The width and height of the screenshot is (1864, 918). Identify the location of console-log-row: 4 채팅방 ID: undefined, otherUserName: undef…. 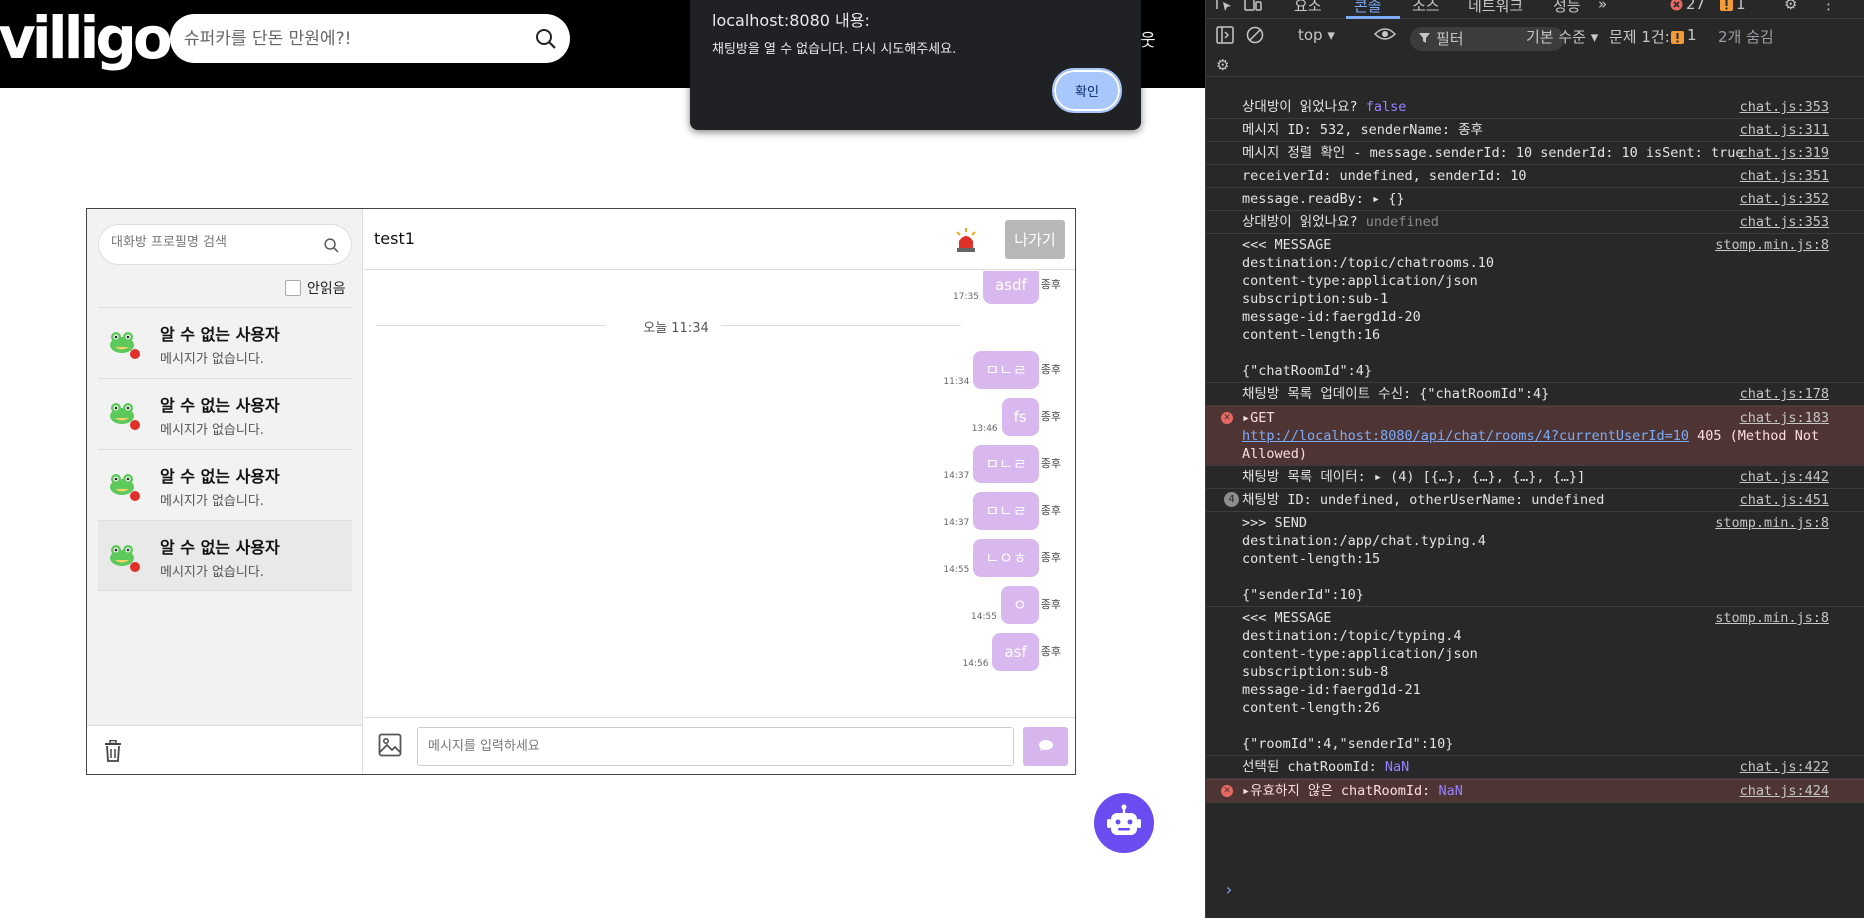
(1535, 500).